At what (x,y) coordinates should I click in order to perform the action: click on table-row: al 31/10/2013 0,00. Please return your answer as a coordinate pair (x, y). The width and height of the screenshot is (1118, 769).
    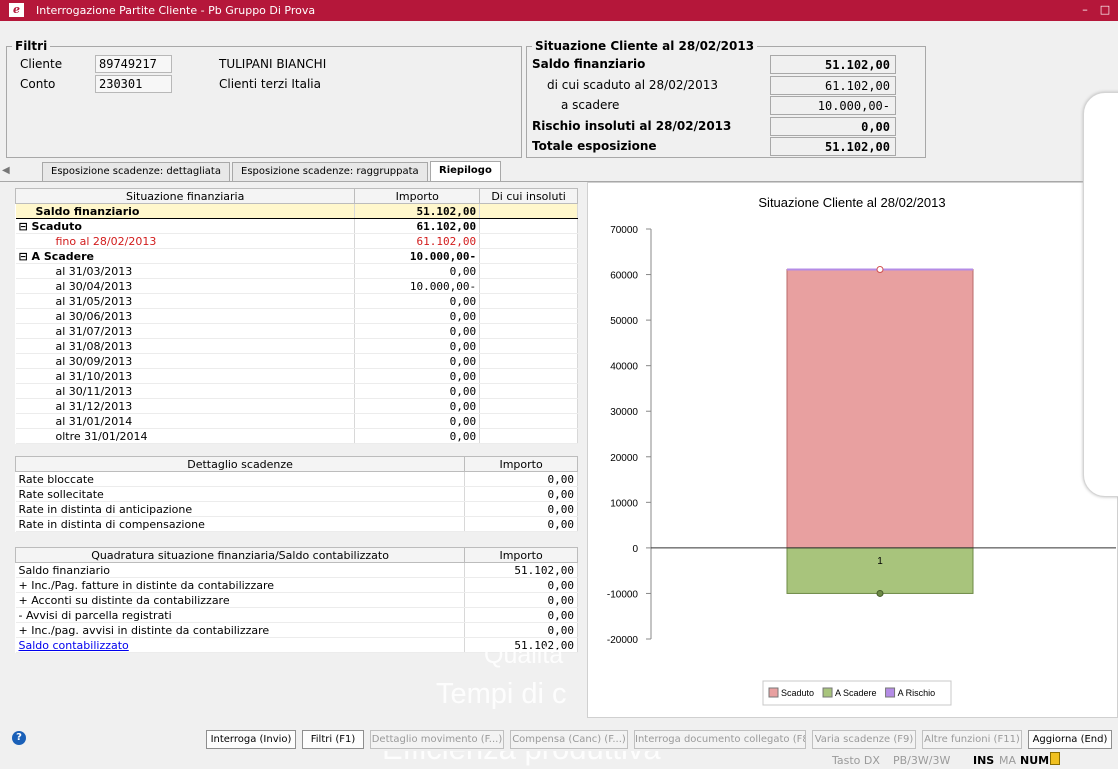
    Looking at the image, I should click on (296, 376).